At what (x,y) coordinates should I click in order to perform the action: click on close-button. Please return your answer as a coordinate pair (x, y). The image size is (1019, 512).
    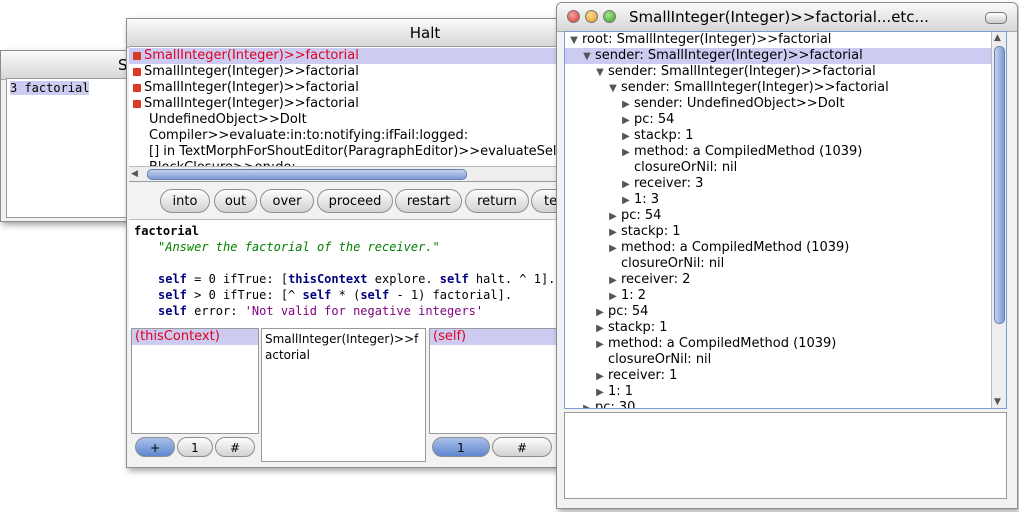
    Looking at the image, I should click on (573, 16).